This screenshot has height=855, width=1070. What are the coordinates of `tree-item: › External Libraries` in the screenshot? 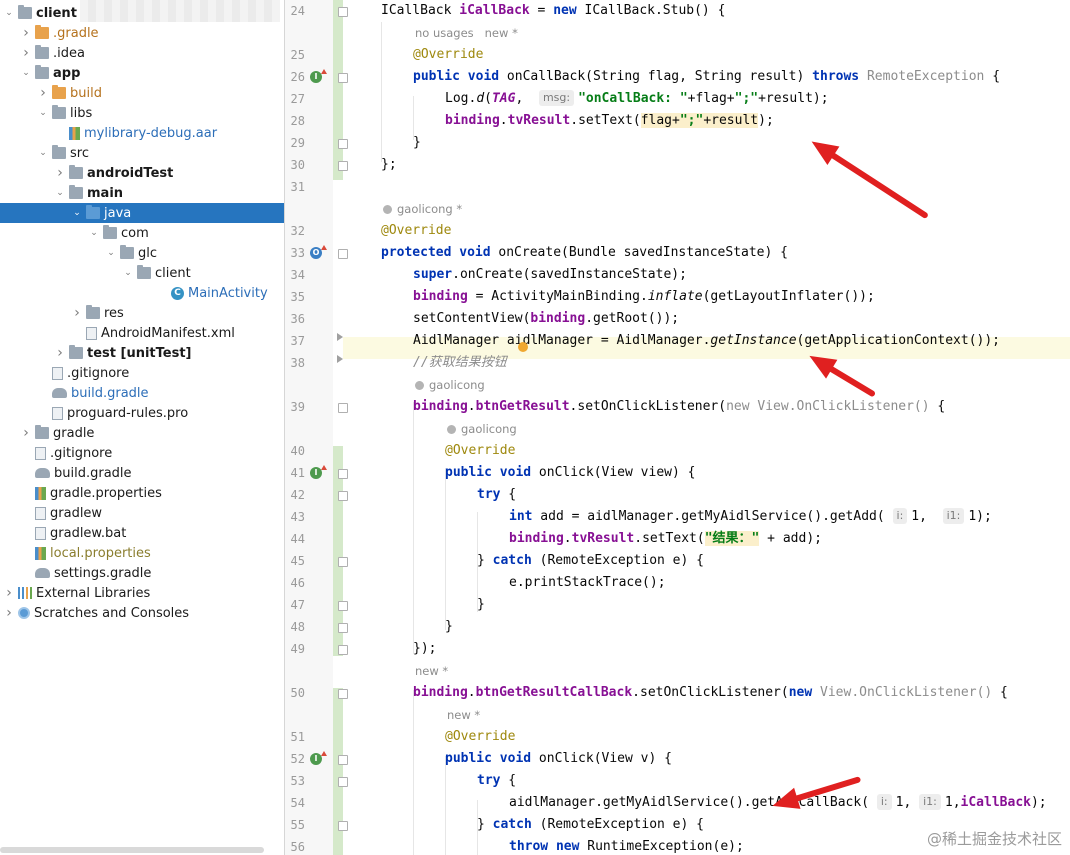 It's located at (142, 593).